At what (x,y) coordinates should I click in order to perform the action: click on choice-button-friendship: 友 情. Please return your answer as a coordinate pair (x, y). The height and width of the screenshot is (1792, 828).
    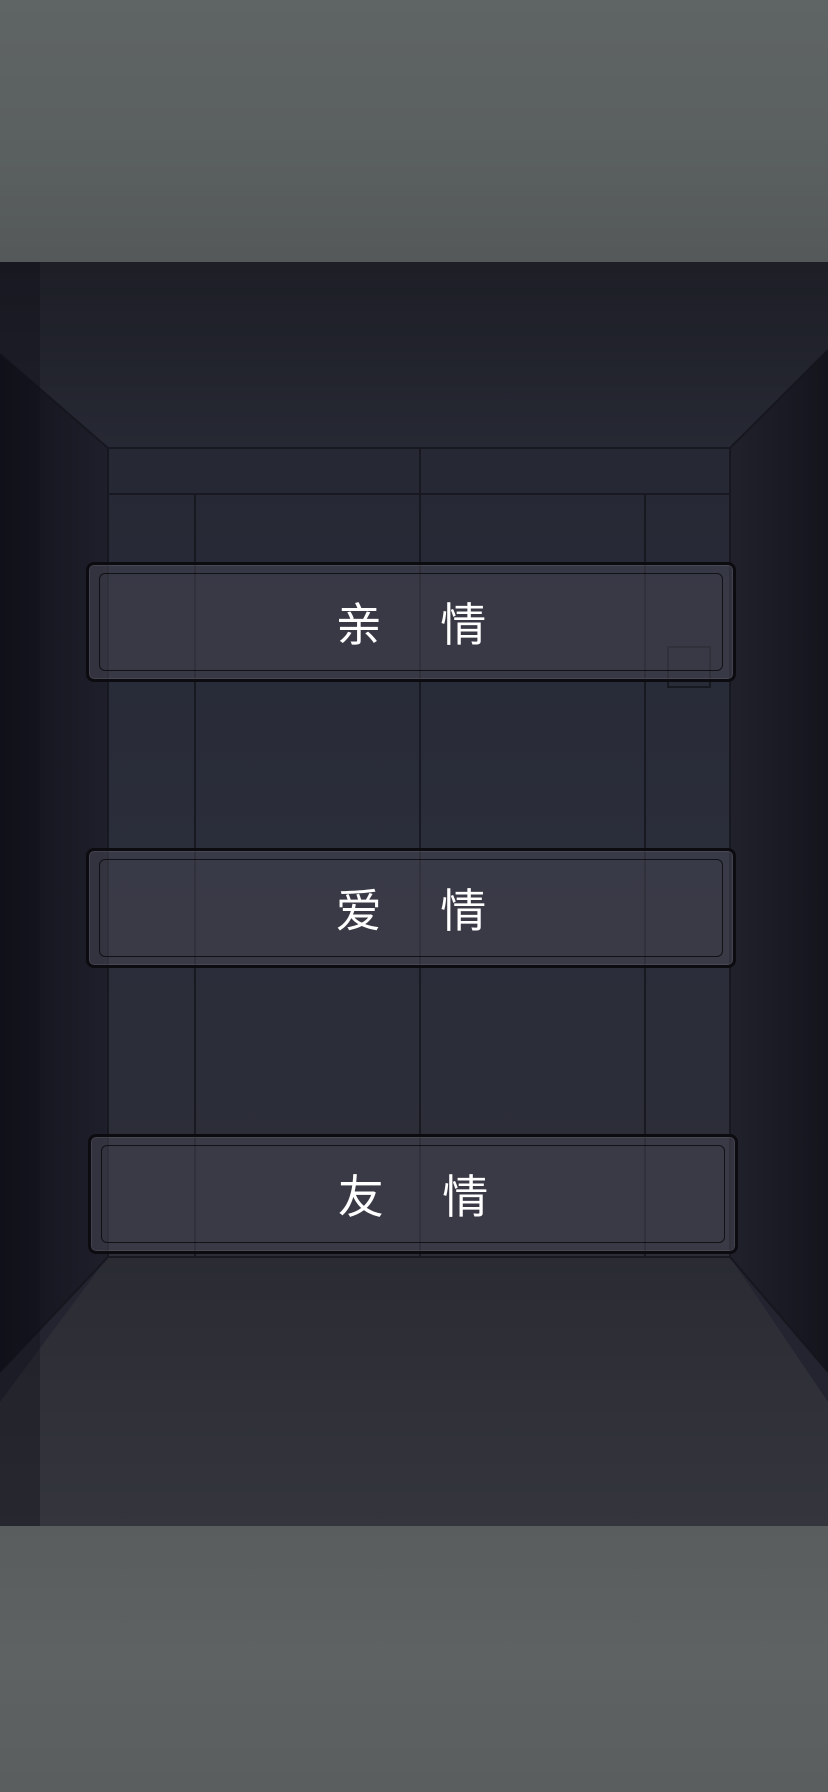
    Looking at the image, I should click on (413, 1194).